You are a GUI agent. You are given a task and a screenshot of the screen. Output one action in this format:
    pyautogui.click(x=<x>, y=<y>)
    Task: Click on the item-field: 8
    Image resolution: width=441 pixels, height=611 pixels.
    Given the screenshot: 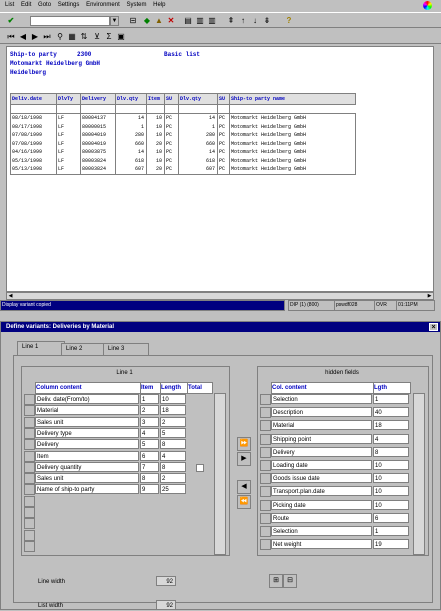 What is the action you would take?
    pyautogui.click(x=149, y=478)
    